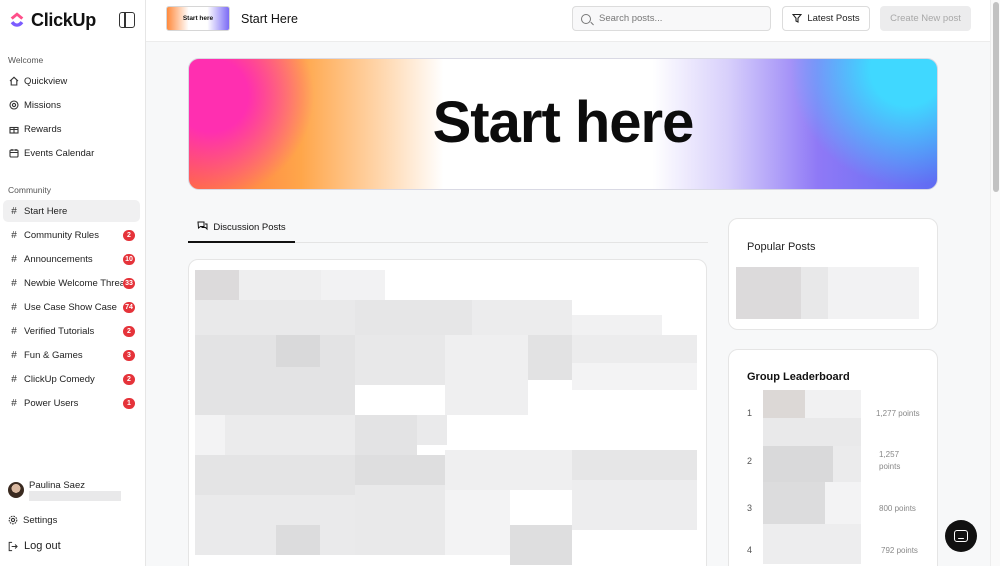 Image resolution: width=1000 pixels, height=566 pixels. What do you see at coordinates (249, 227) in the screenshot?
I see `tab-label: Discussion Posts` at bounding box center [249, 227].